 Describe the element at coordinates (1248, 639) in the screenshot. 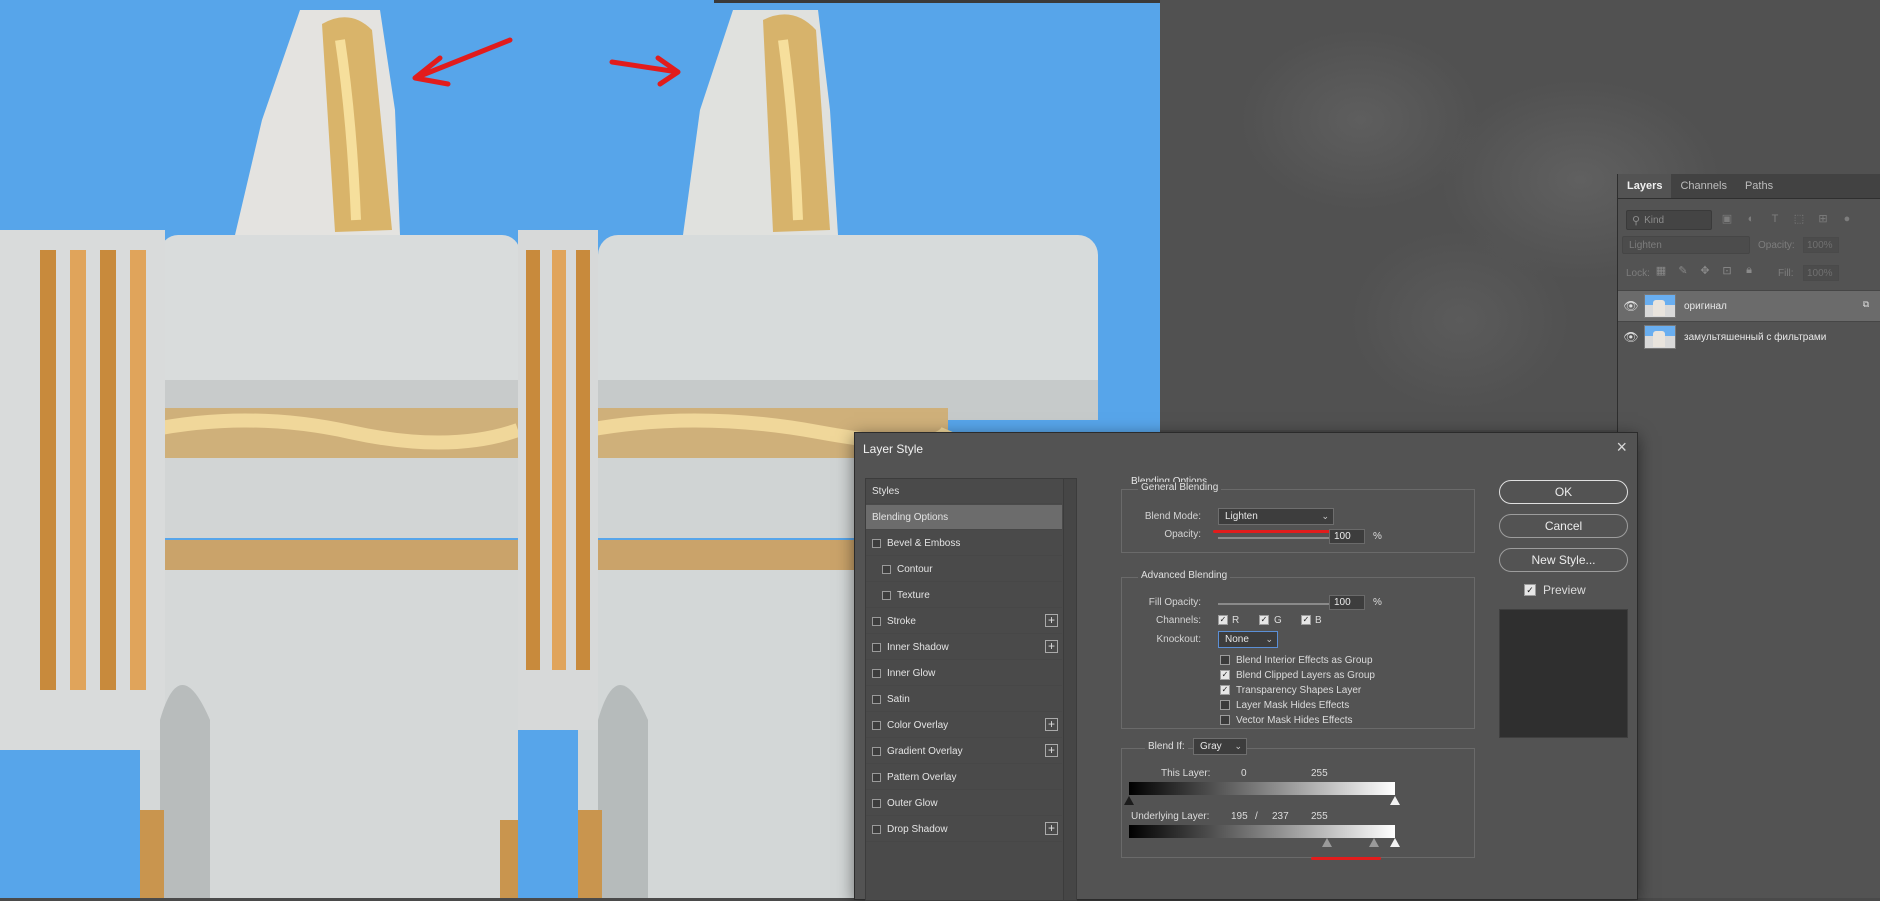

I see `knockout-select: None ⌄` at that location.